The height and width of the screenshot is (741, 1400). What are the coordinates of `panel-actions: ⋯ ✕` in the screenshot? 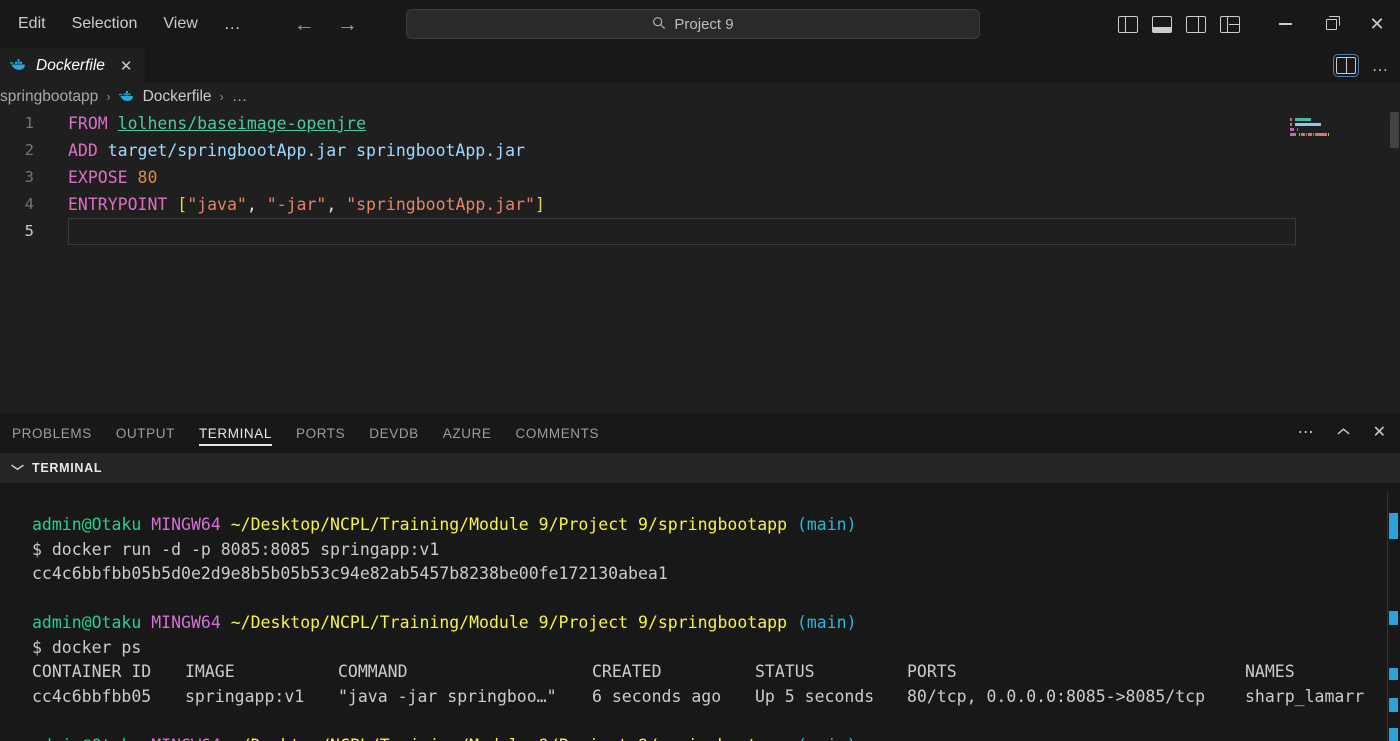 It's located at (1342, 433).